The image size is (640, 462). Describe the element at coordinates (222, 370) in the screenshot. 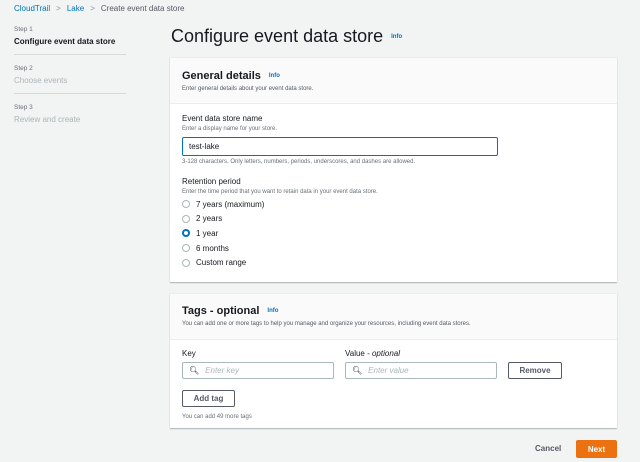

I see `key-placeholder: Enter key` at that location.